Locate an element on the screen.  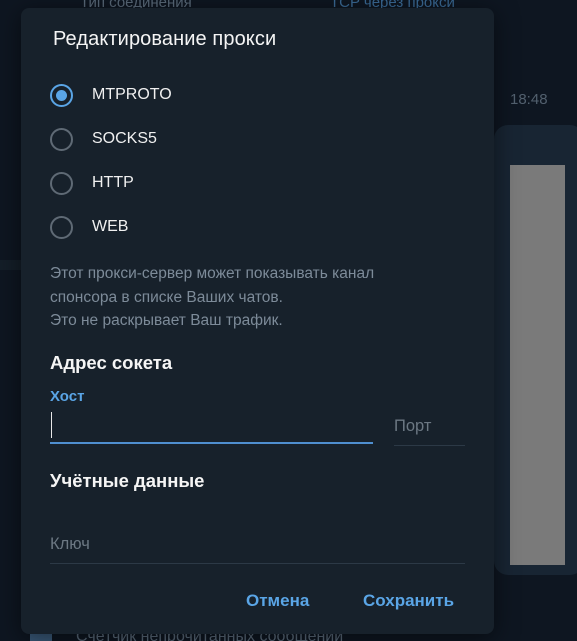
background-media-preview is located at coordinates (537, 365).